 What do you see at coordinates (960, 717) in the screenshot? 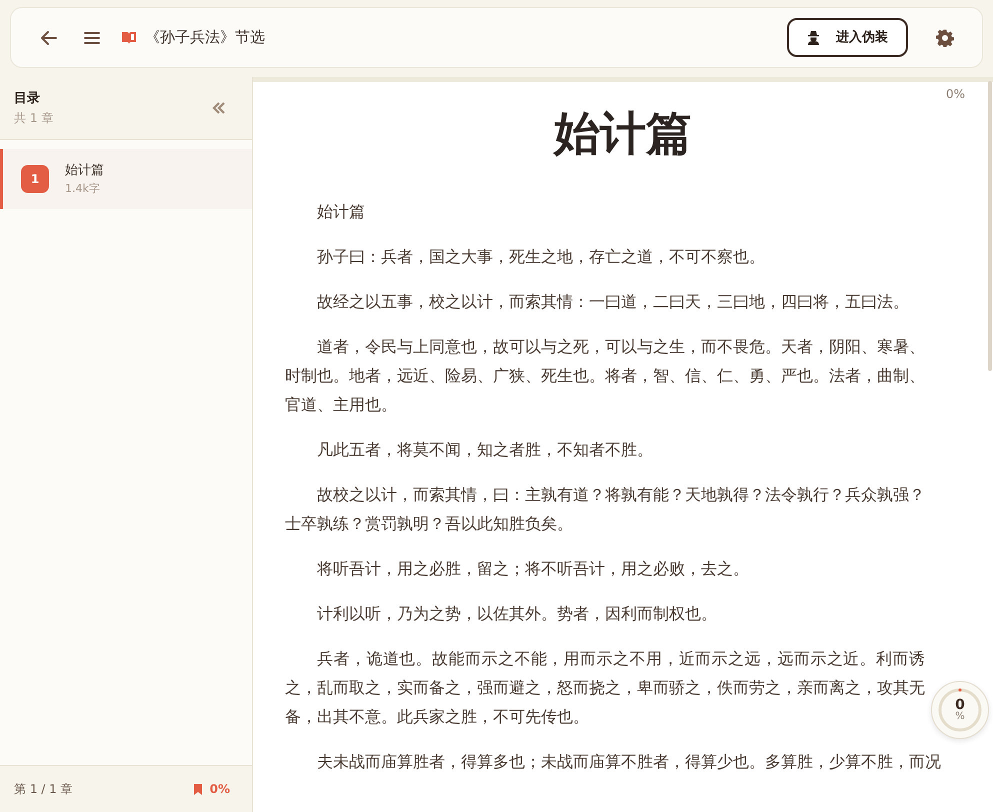
I see `ring-unit: %` at bounding box center [960, 717].